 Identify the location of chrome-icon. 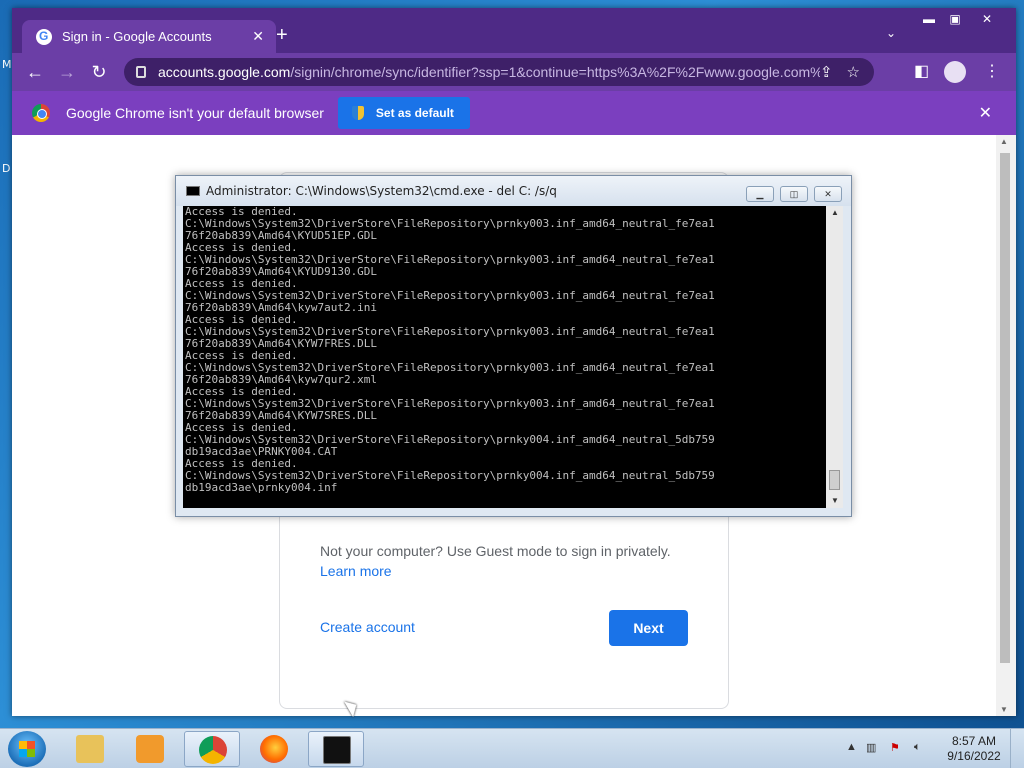
(213, 750).